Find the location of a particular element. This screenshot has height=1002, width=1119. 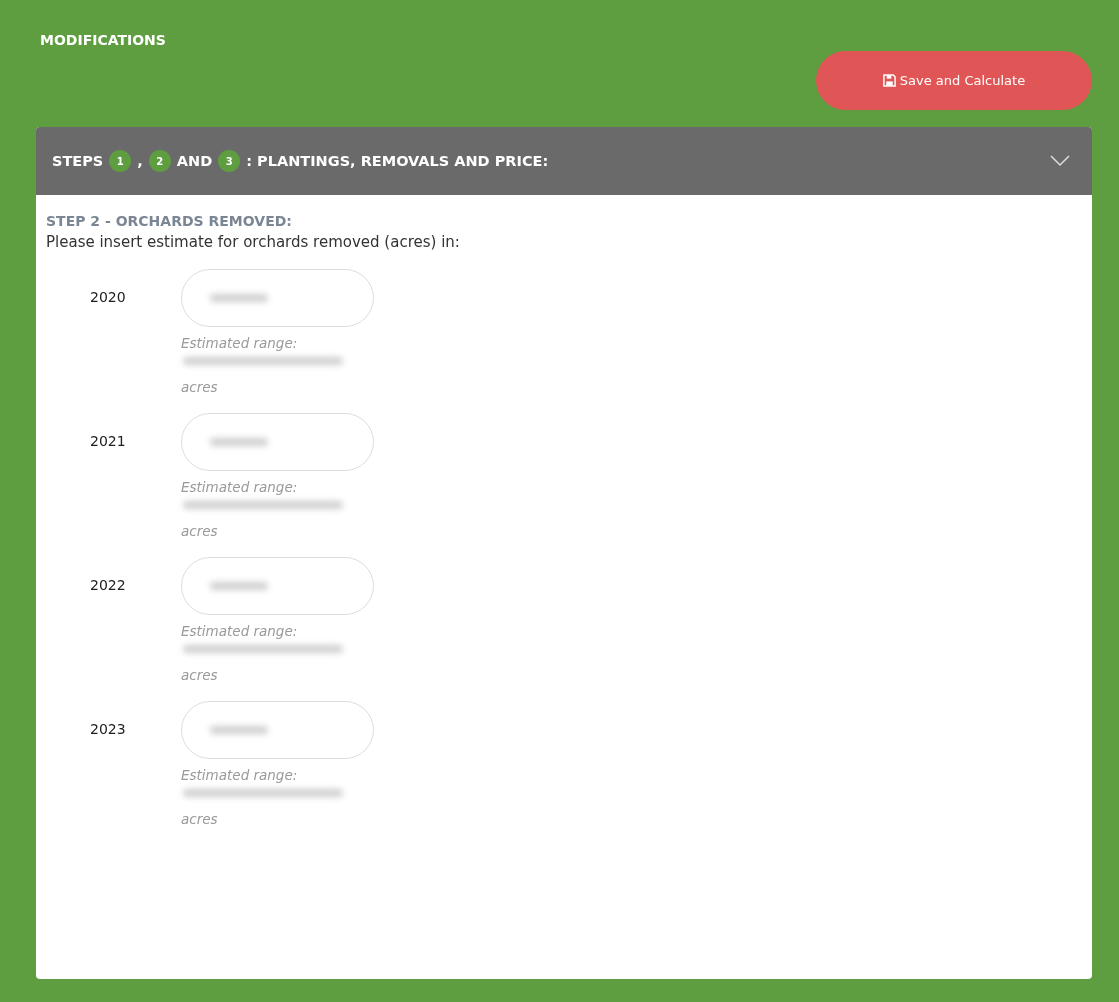

accordion-title: STEPS is located at coordinates (78, 161).